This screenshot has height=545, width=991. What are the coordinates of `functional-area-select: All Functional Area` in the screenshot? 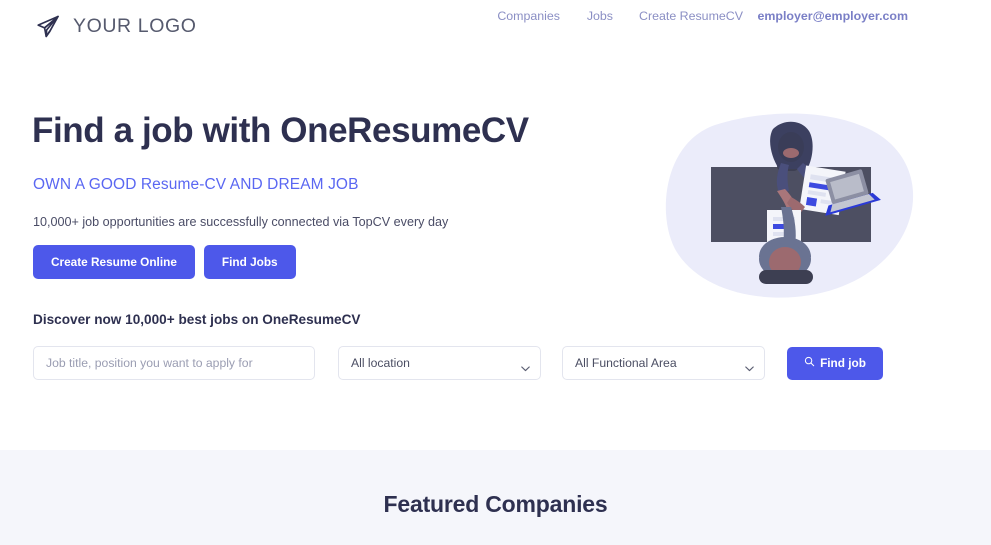 It's located at (663, 363).